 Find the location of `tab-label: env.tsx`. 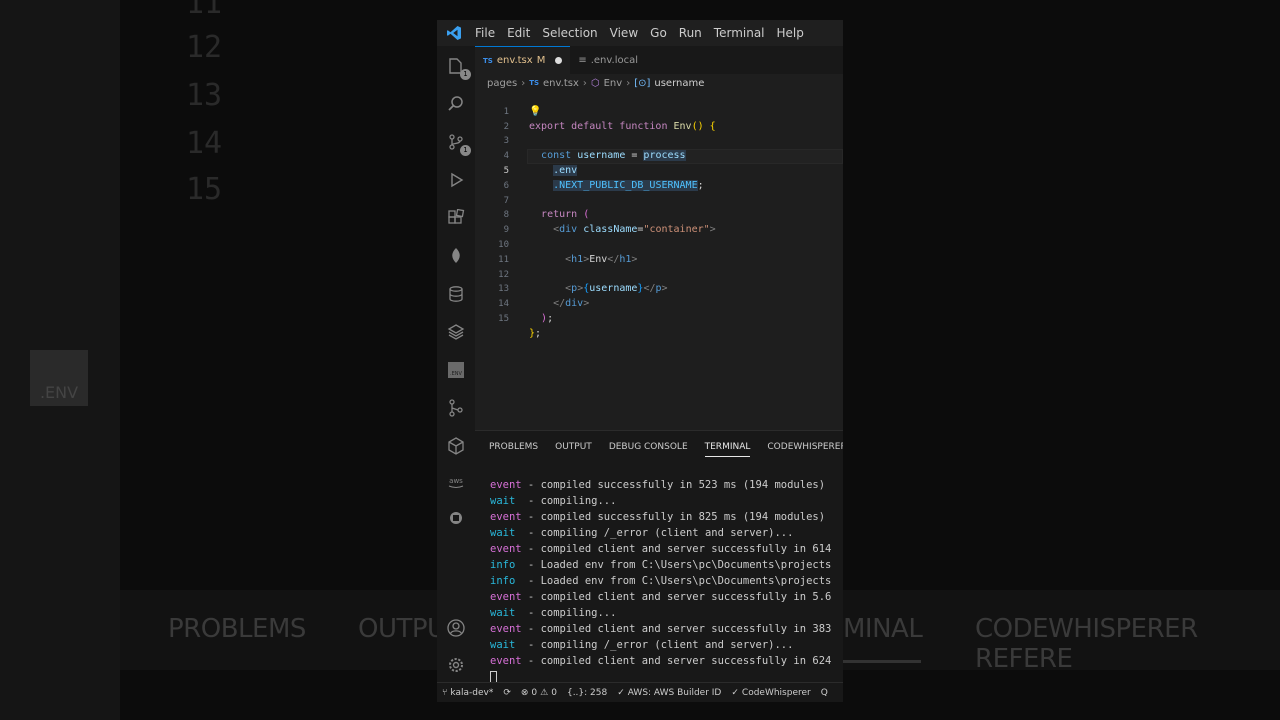

tab-label: env.tsx is located at coordinates (514, 60).